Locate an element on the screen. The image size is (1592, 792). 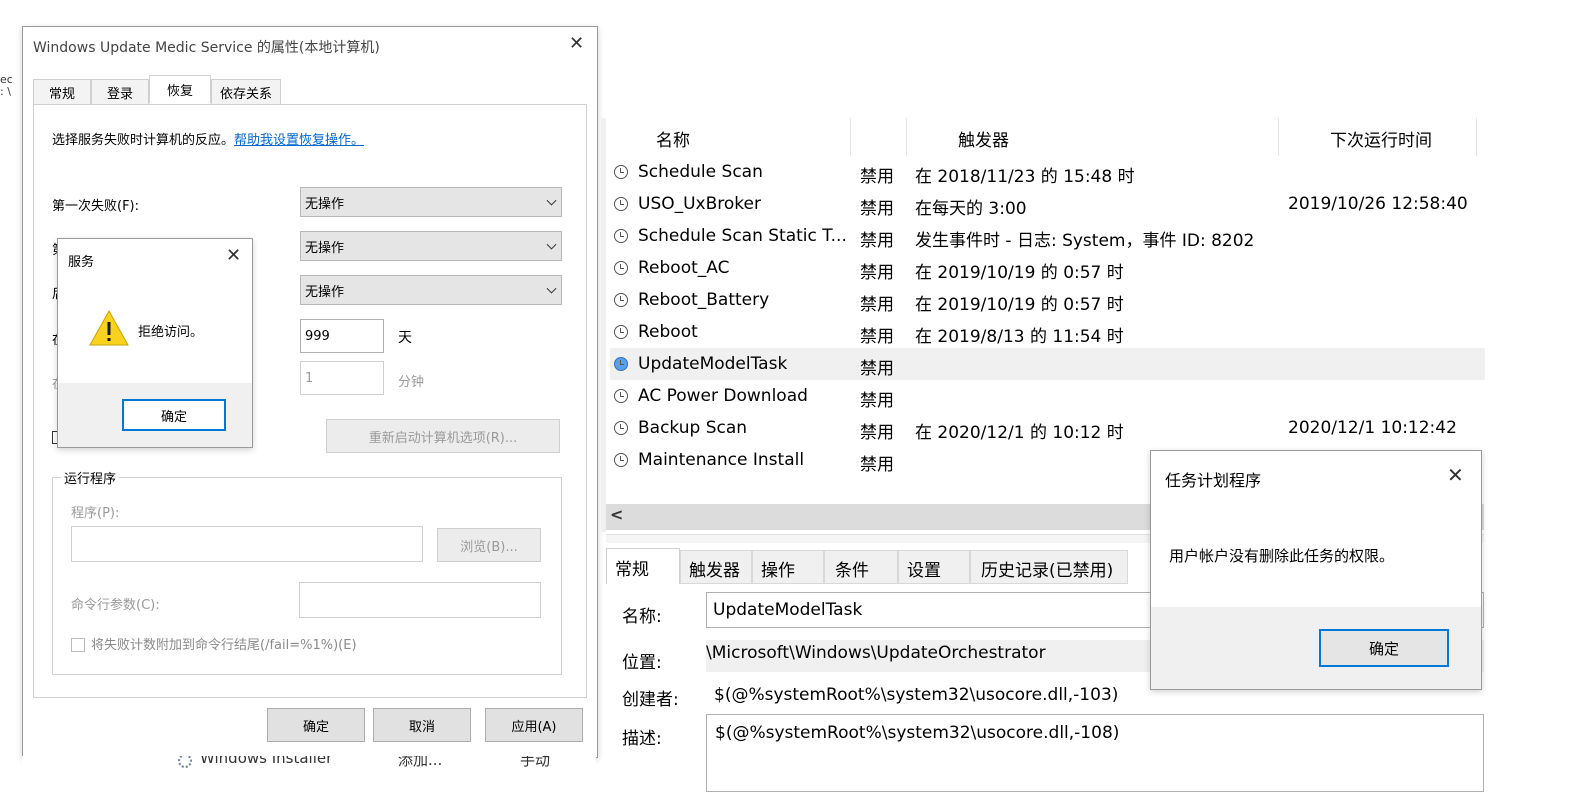
detail-desc-label: 描述: is located at coordinates (642, 739).